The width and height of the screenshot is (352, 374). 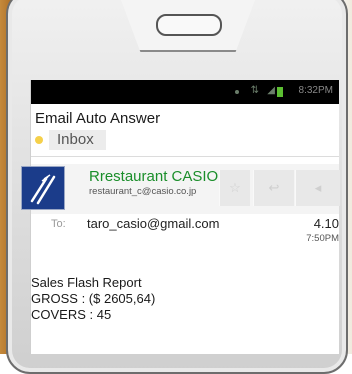 I want to click on fork-knife-logo, so click(x=43, y=188).